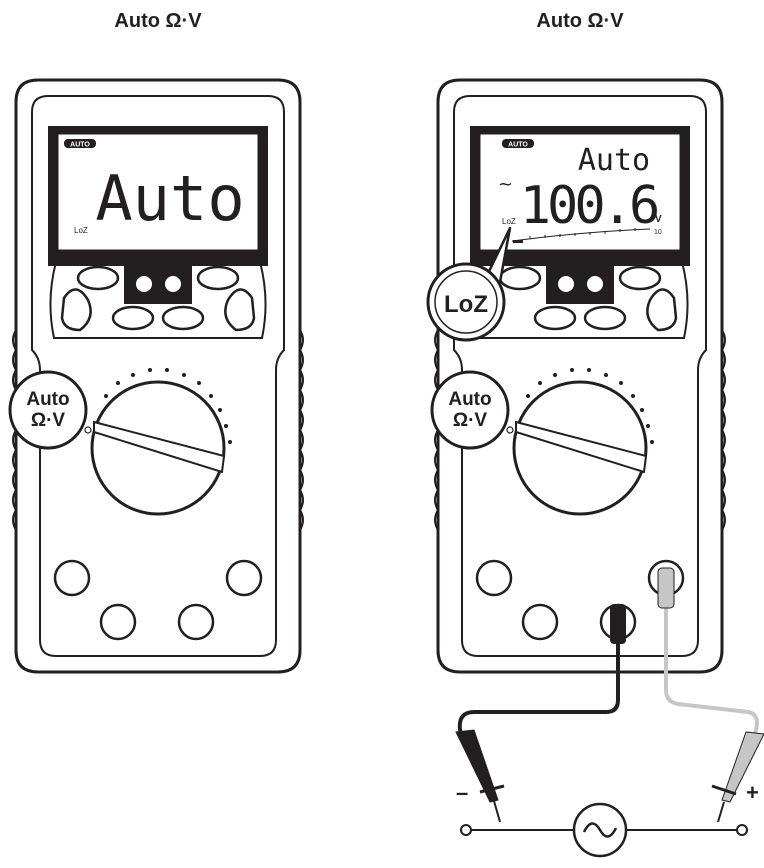 The image size is (764, 868). Describe the element at coordinates (81, 230) in the screenshot. I see `left-lcd-loz: LoZ` at that location.